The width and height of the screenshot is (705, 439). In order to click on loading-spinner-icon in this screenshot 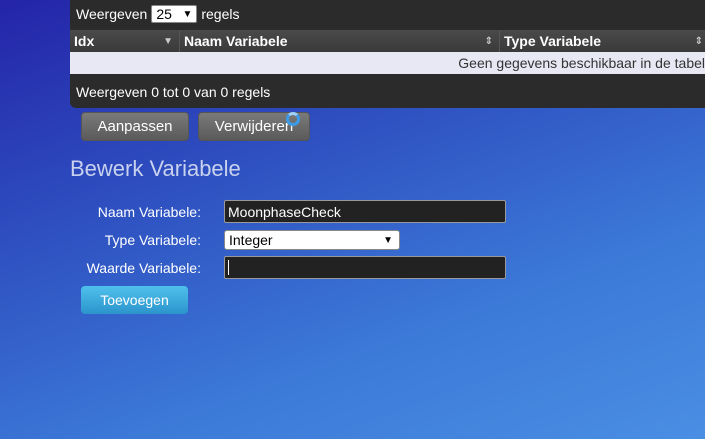, I will do `click(293, 119)`.